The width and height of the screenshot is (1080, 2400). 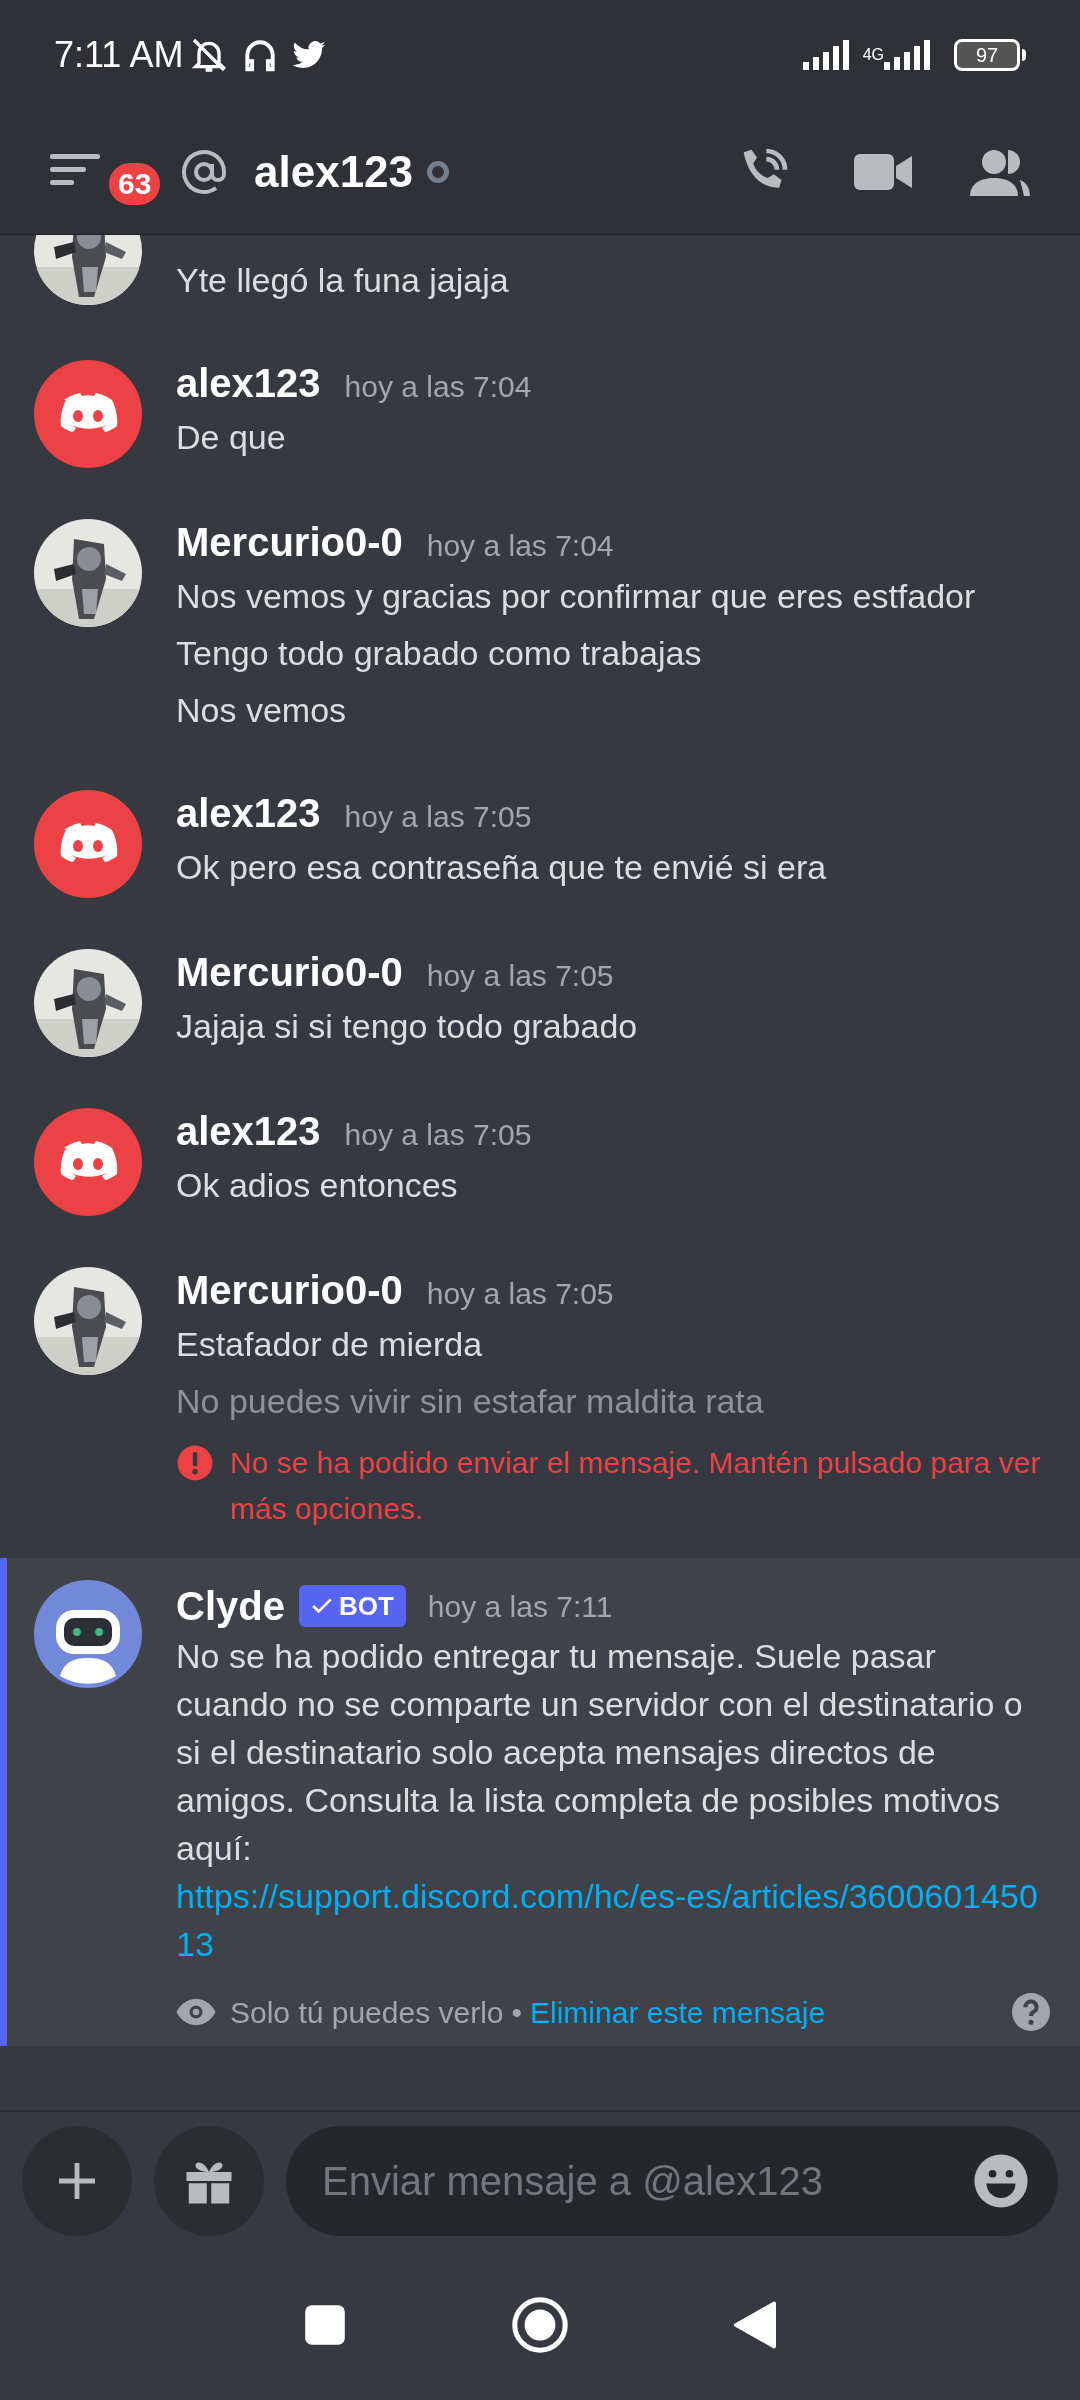 What do you see at coordinates (501, 867) in the screenshot?
I see `message-text: Ok pero esa contraseña que te envié si era` at bounding box center [501, 867].